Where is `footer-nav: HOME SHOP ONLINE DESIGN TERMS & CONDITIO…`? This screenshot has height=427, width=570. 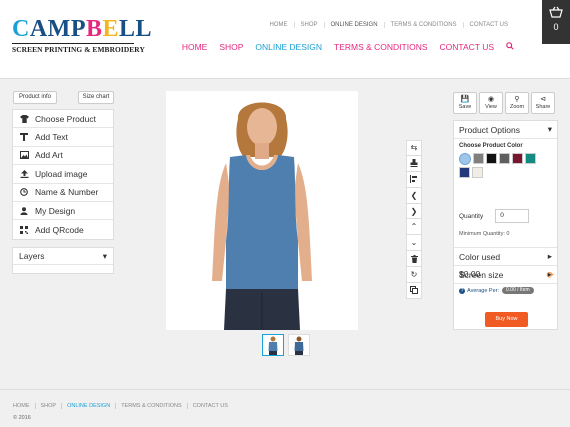 footer-nav: HOME SHOP ONLINE DESIGN TERMS & CONDITIO… is located at coordinates (120, 406).